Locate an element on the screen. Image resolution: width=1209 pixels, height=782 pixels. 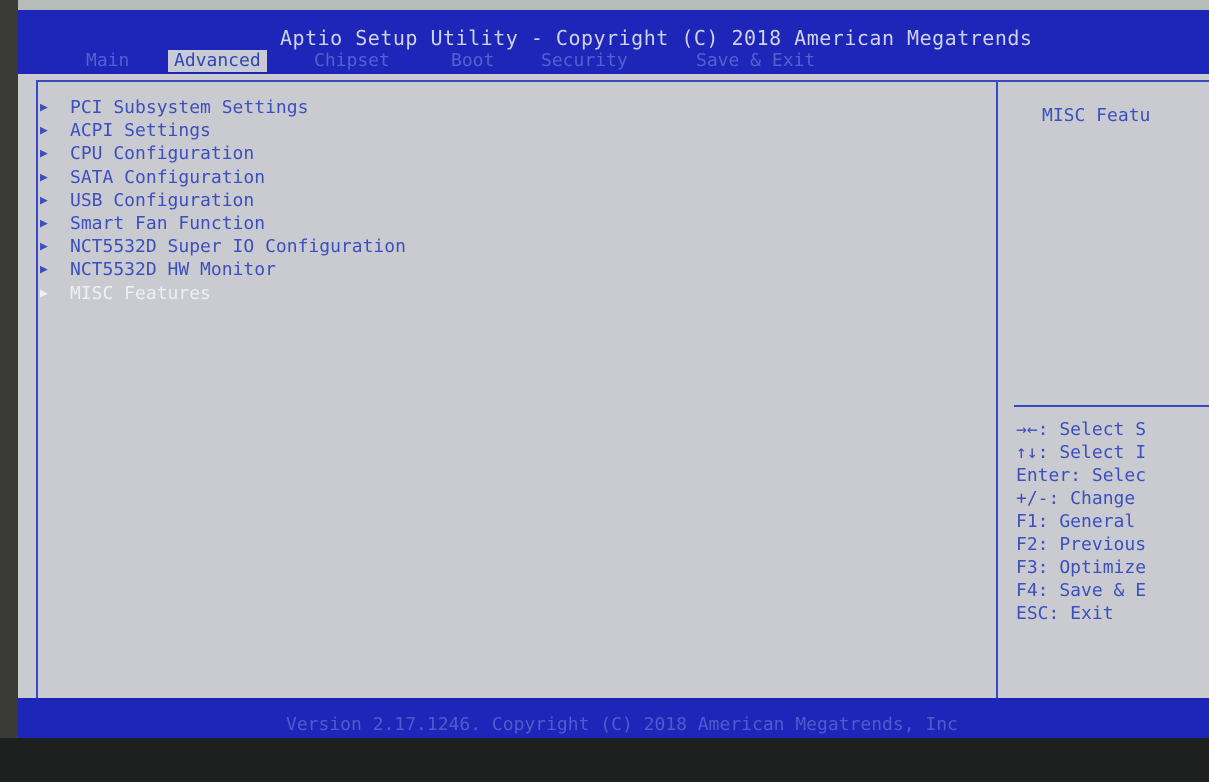
help-description: MISC Featu is located at coordinates (1096, 115).